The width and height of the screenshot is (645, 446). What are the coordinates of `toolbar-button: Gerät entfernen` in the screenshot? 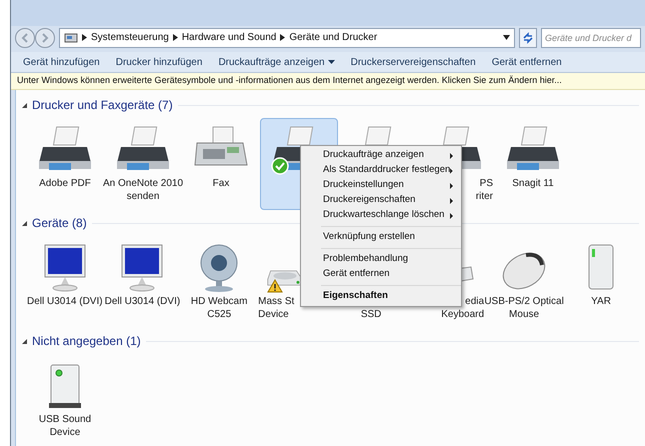 It's located at (527, 62).